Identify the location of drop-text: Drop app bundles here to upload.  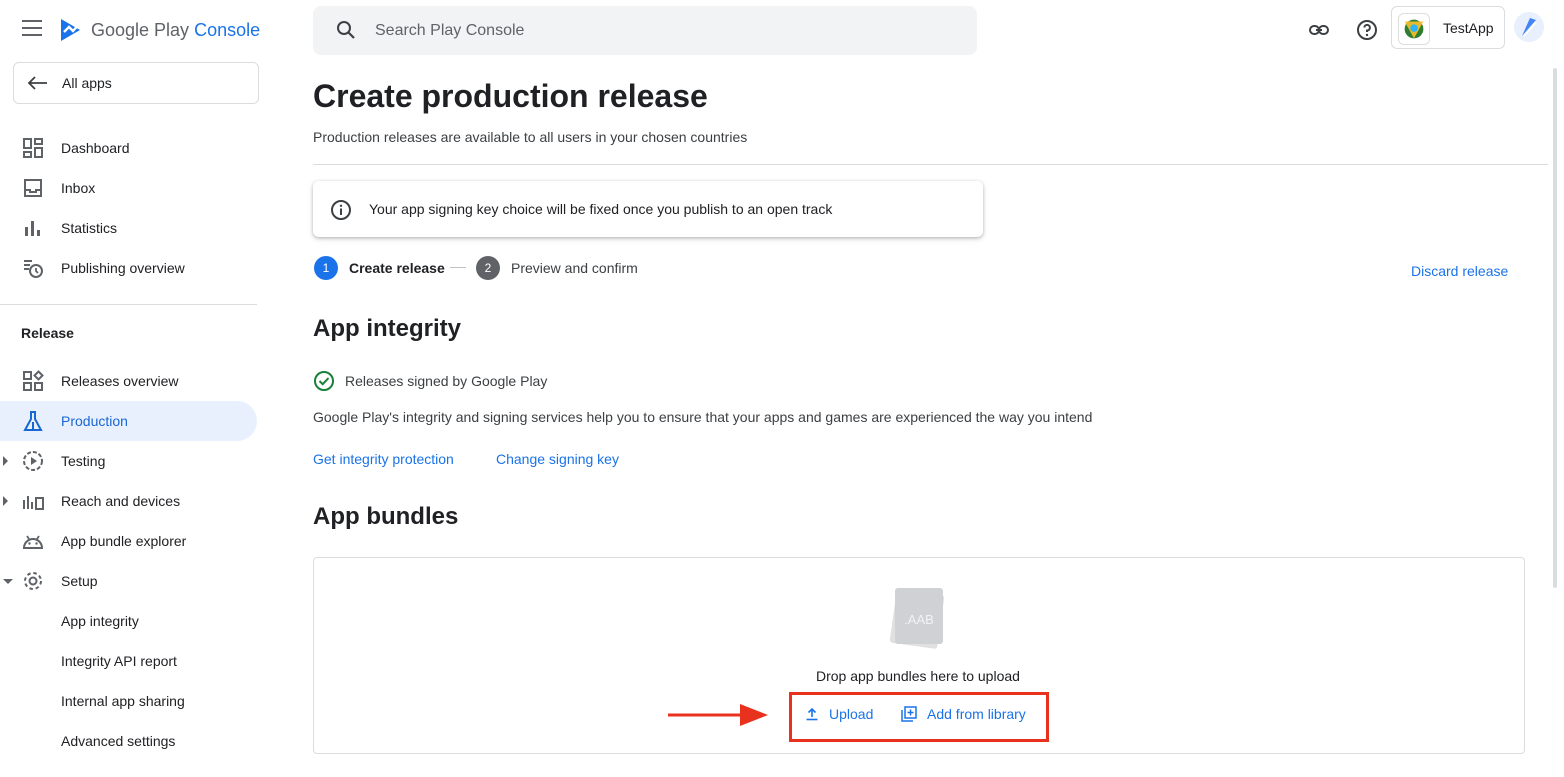
(918, 676).